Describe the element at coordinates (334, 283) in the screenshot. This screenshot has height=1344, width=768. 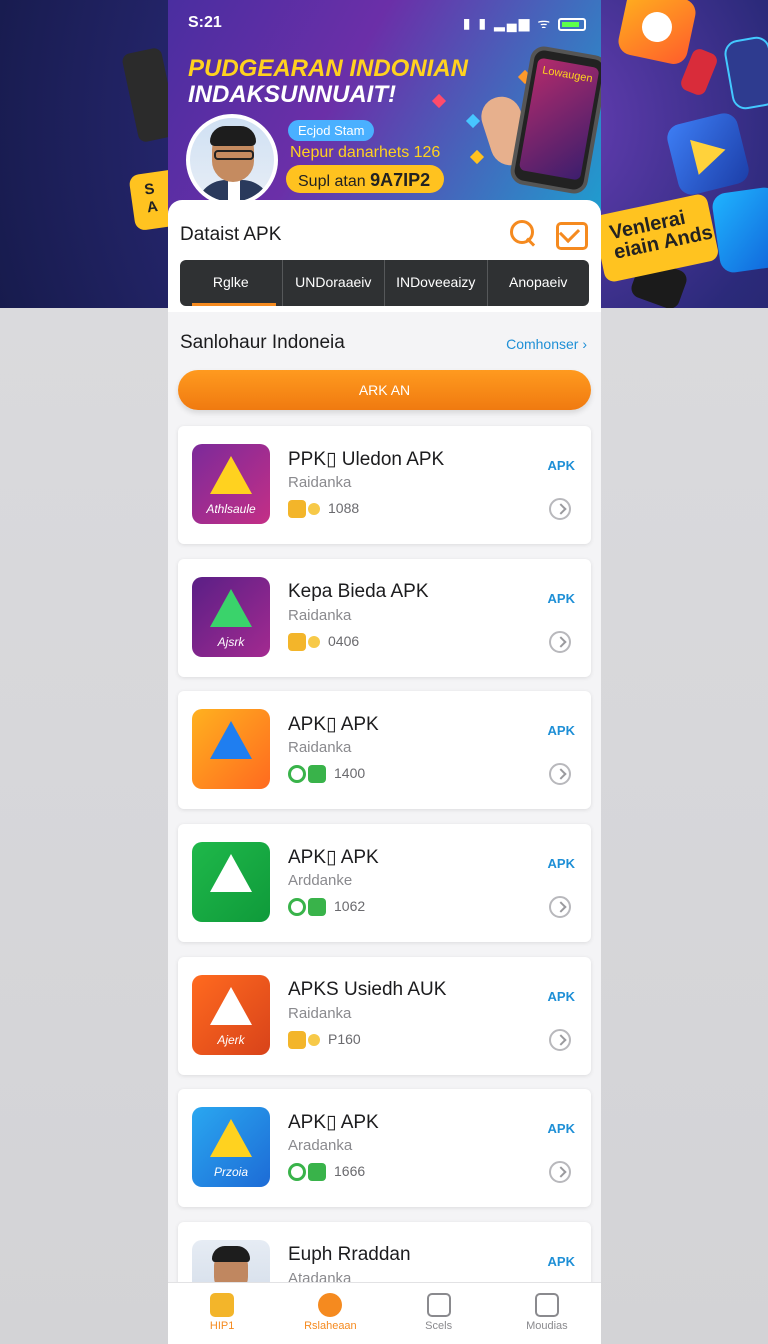
I see `tab-undoraaeiv: UNDoraaeiv` at that location.